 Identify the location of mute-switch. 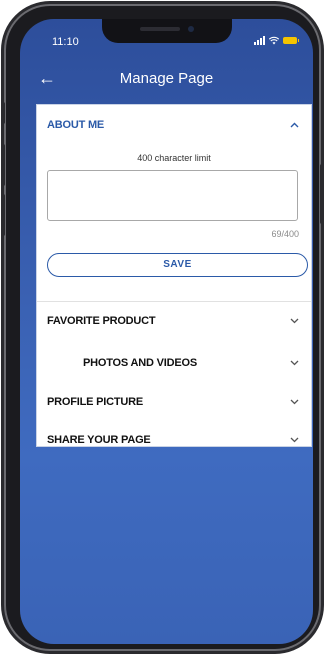
(3, 113).